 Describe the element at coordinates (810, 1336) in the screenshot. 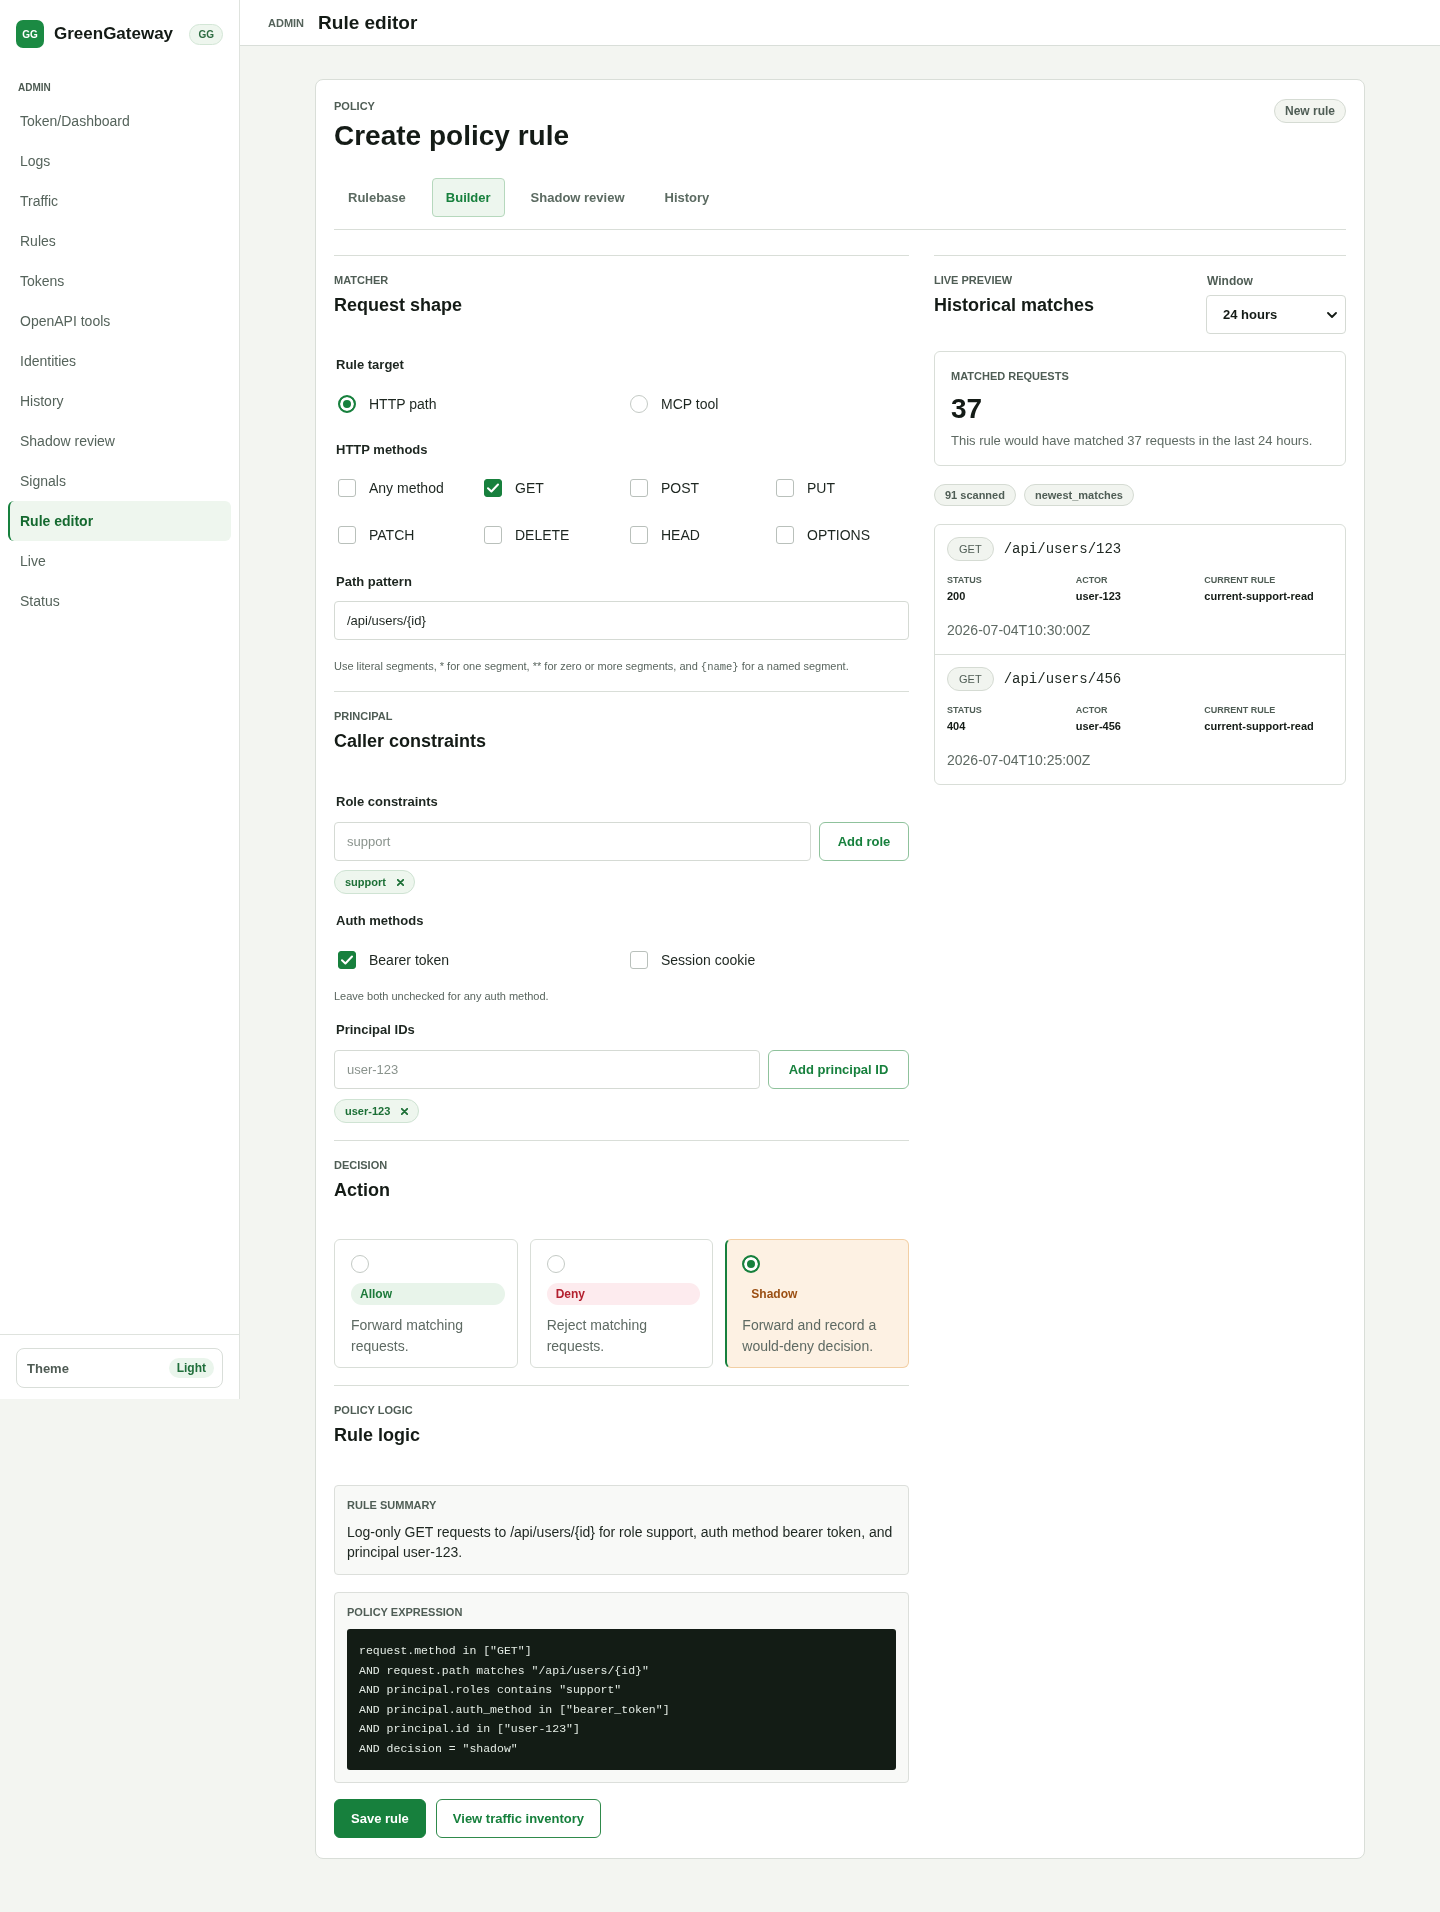

I see `decision-description: Forward and record a would-deny decision.` at that location.